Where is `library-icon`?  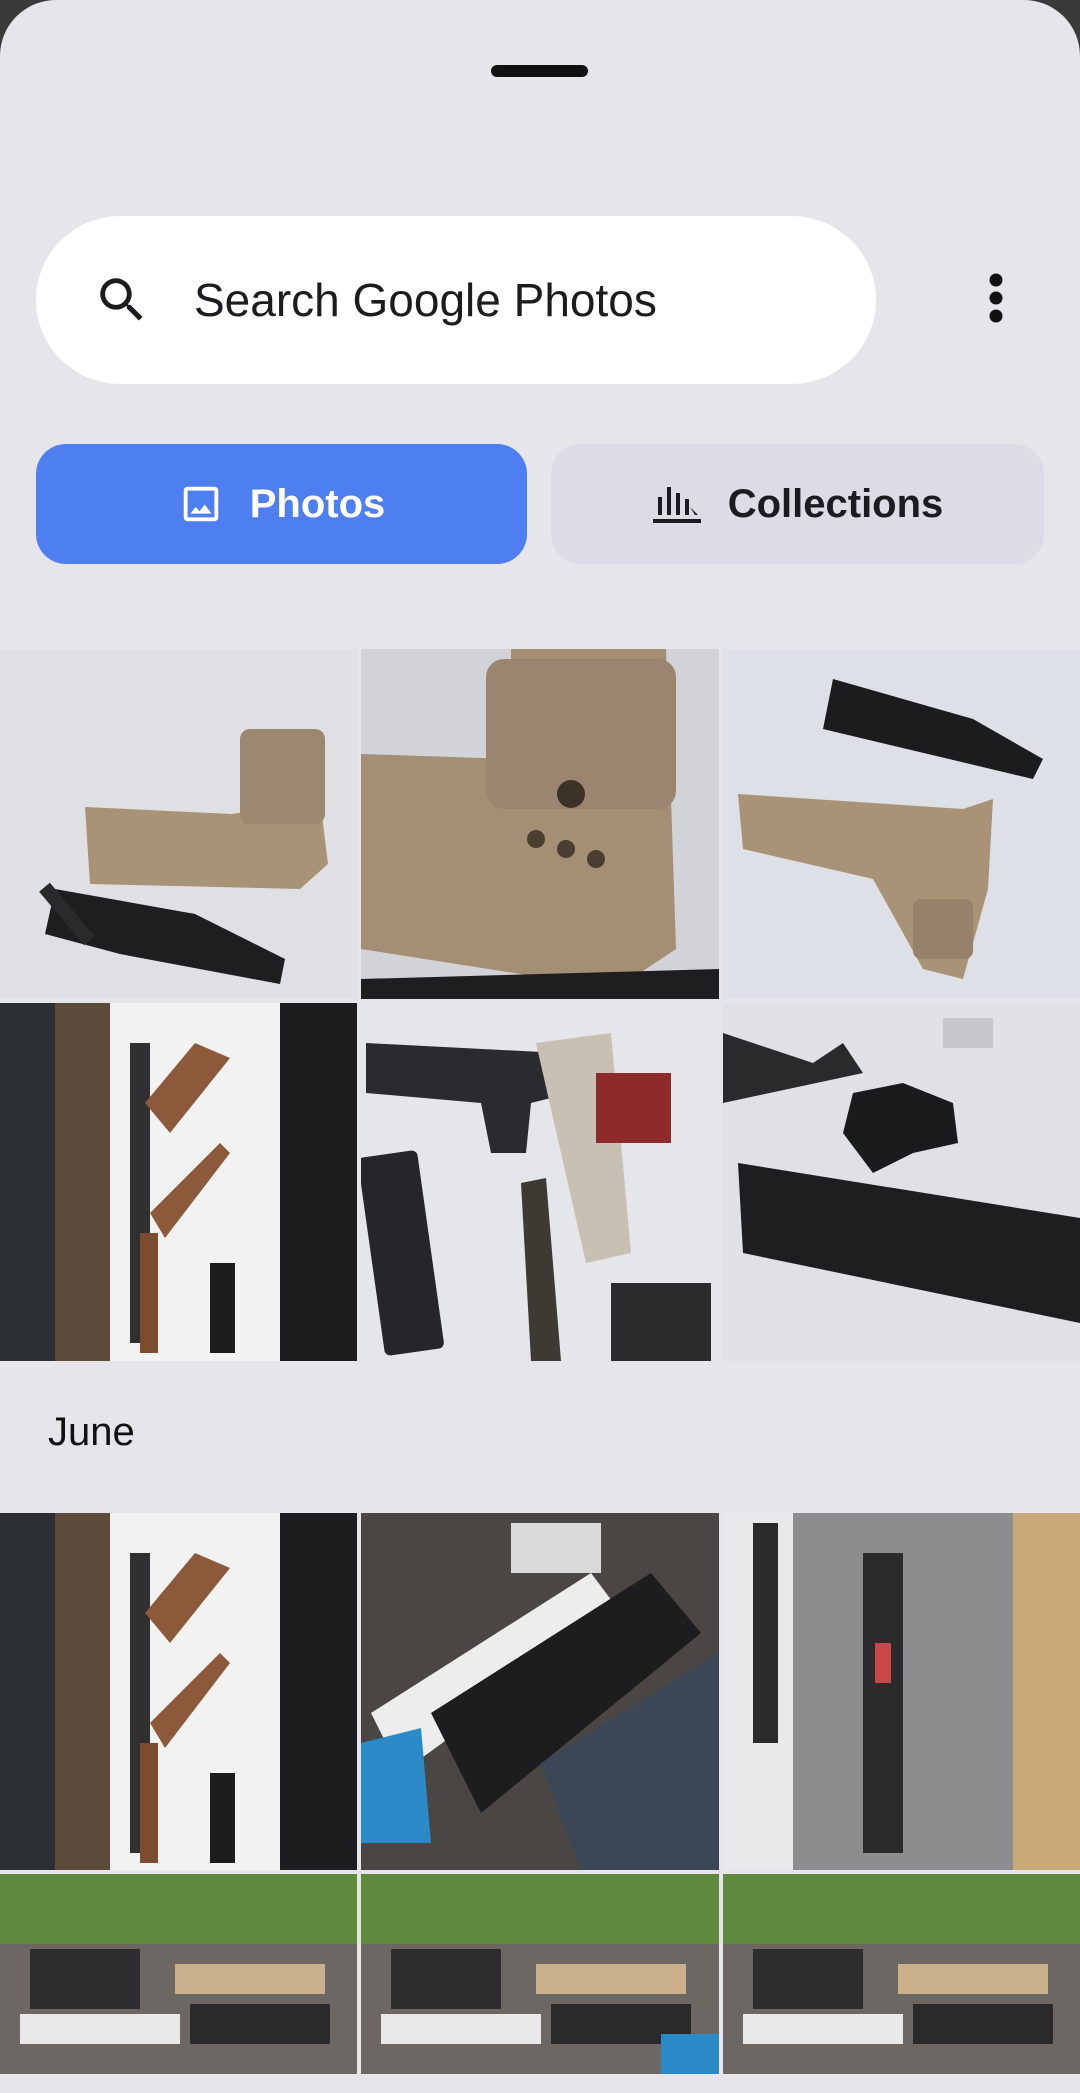 library-icon is located at coordinates (677, 504).